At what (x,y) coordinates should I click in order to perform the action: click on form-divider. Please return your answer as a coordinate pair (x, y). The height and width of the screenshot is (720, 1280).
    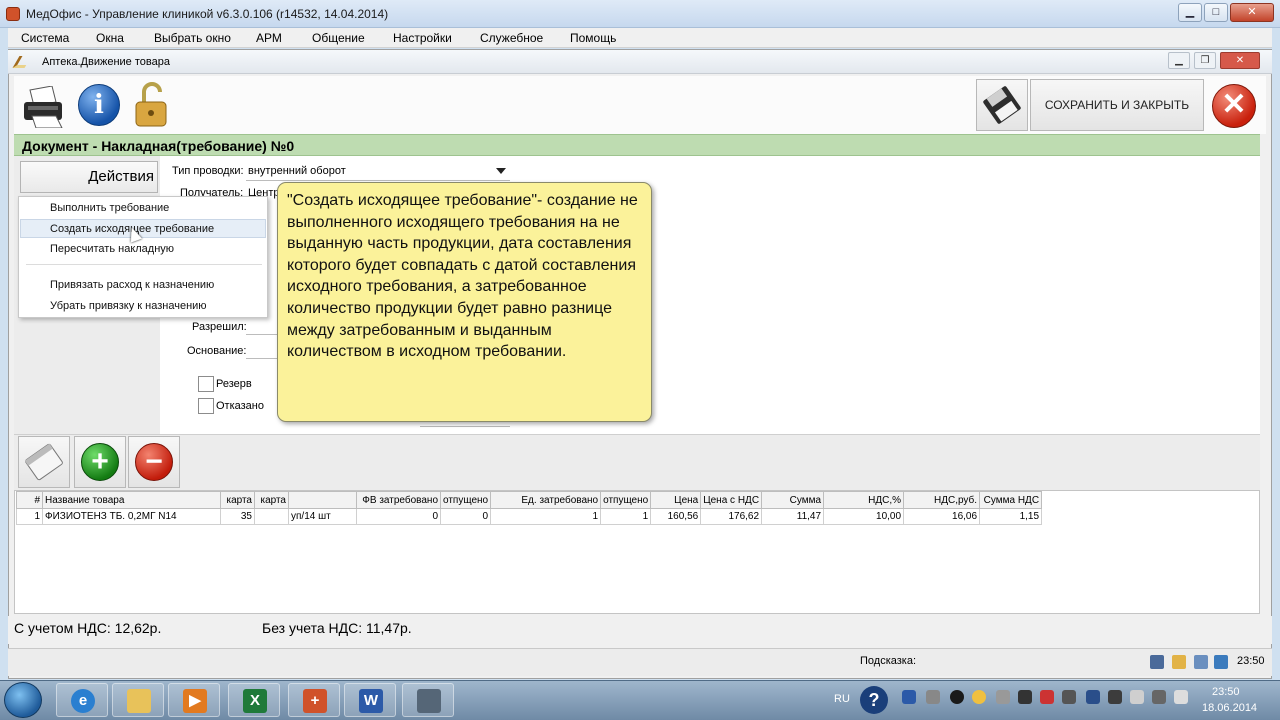
    Looking at the image, I should click on (465, 426).